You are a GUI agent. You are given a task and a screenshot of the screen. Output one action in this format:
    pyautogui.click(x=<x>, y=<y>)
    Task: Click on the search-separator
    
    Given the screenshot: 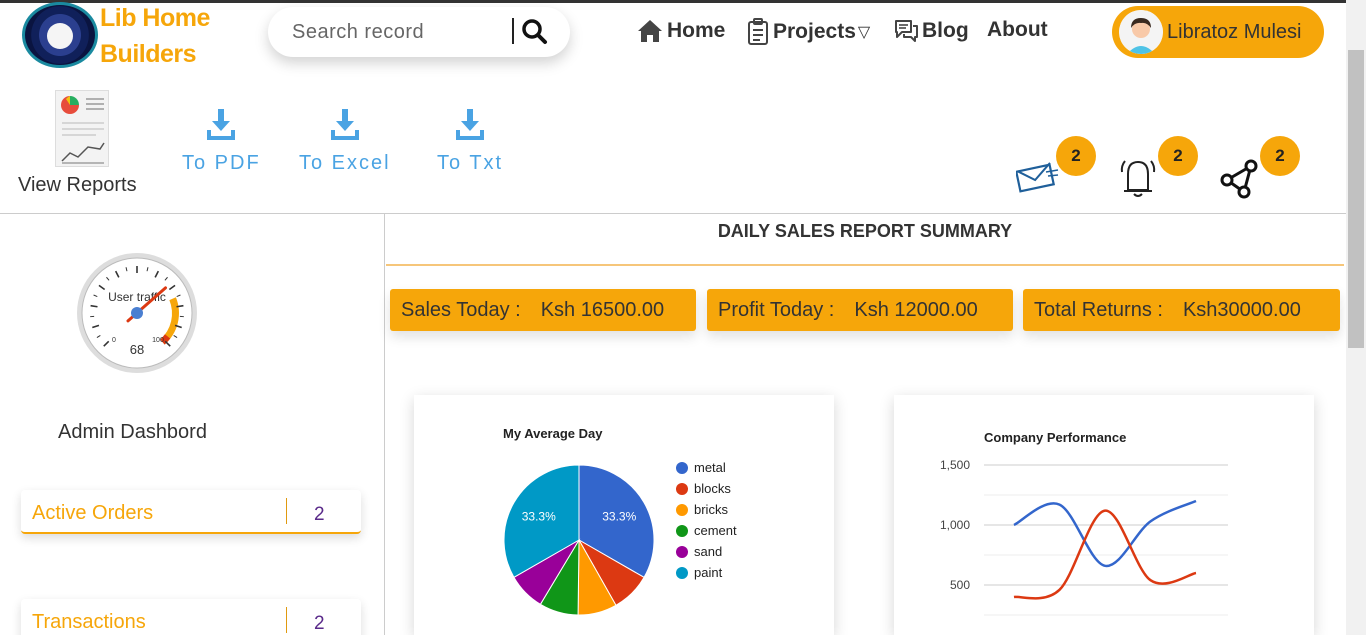 What is the action you would take?
    pyautogui.click(x=513, y=31)
    